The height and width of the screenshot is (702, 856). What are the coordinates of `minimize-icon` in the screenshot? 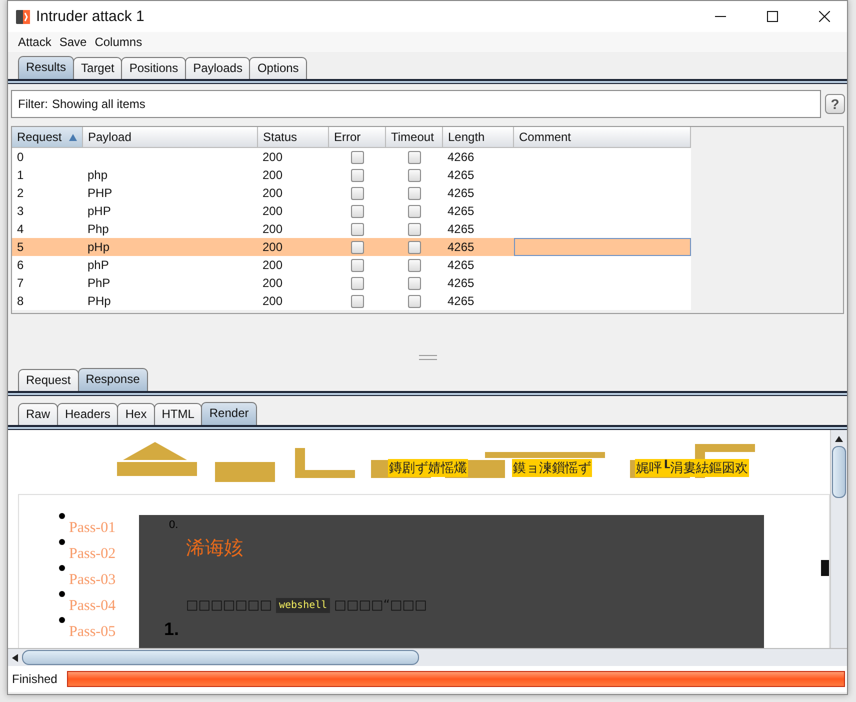 It's located at (720, 17).